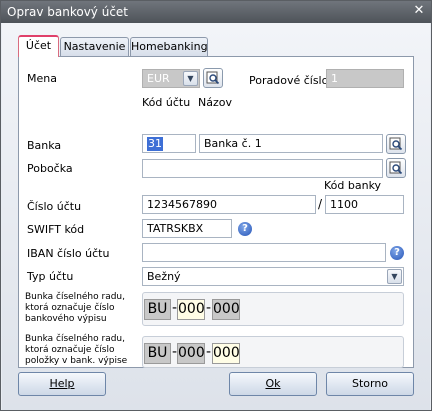  I want to click on poradove-cislo-field: 1, so click(365, 78).